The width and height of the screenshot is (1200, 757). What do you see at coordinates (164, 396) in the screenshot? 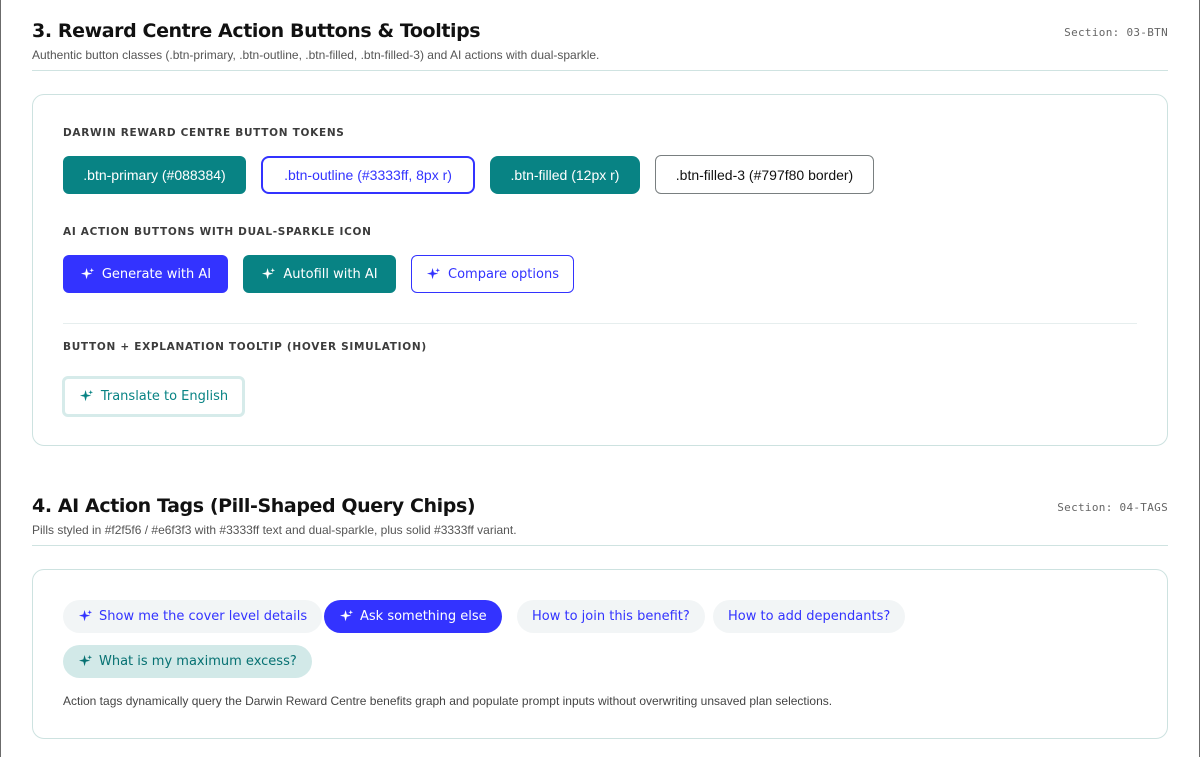
I see `translate-to-english-label: Translate to English` at bounding box center [164, 396].